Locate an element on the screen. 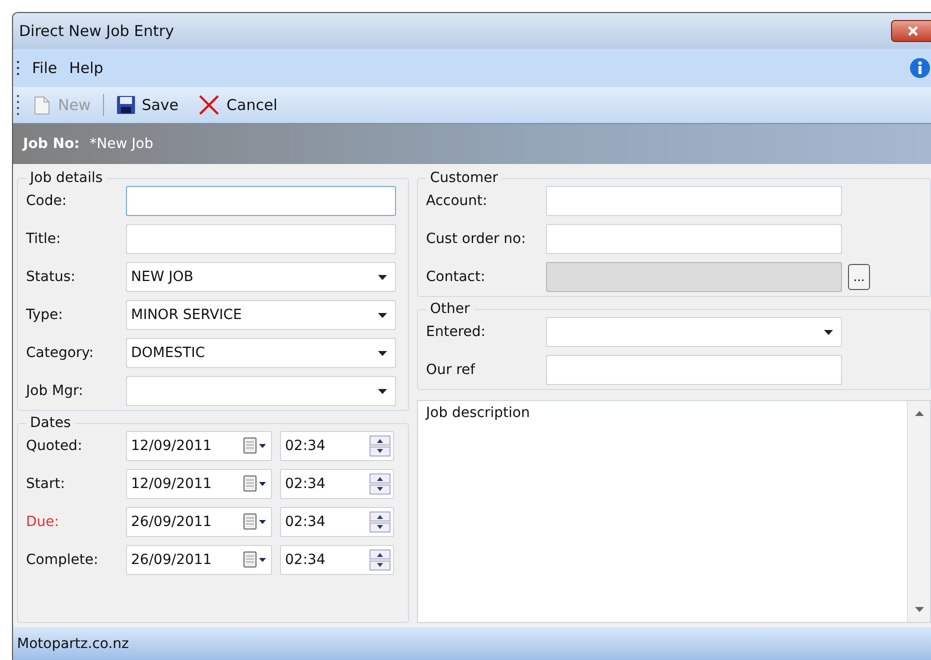 The image size is (931, 660). field-label: Code: is located at coordinates (47, 201).